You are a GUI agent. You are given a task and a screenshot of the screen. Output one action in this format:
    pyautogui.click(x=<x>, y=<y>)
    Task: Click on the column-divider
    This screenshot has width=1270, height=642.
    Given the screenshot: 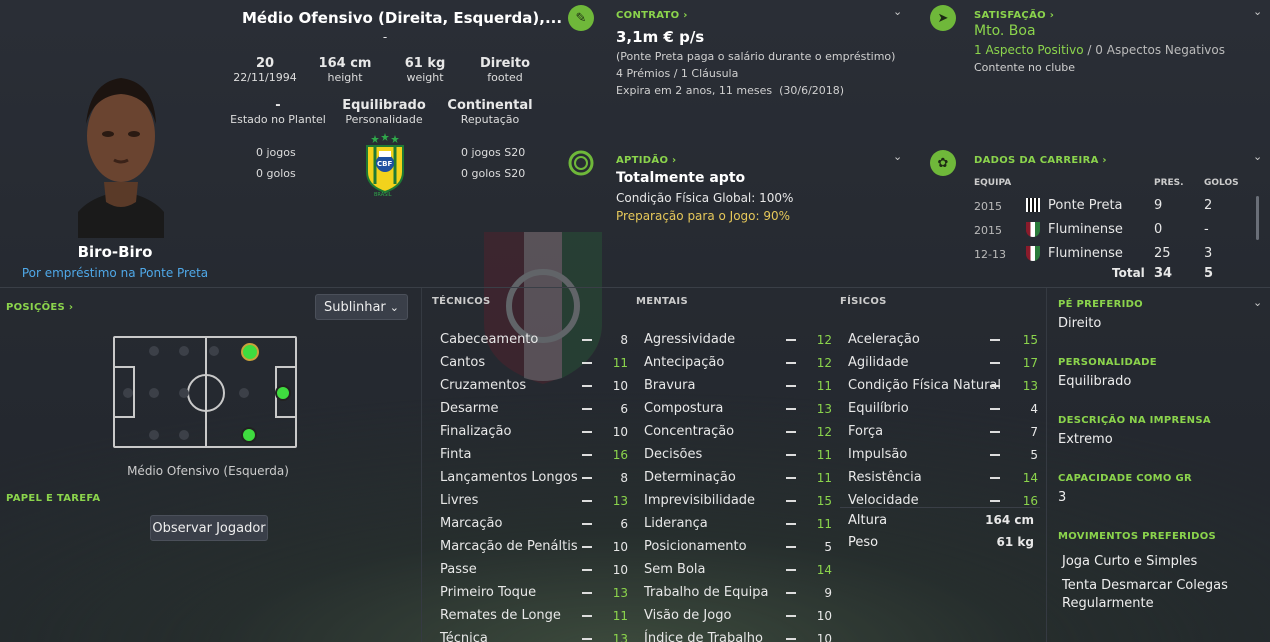 What is the action you would take?
    pyautogui.click(x=1046, y=465)
    